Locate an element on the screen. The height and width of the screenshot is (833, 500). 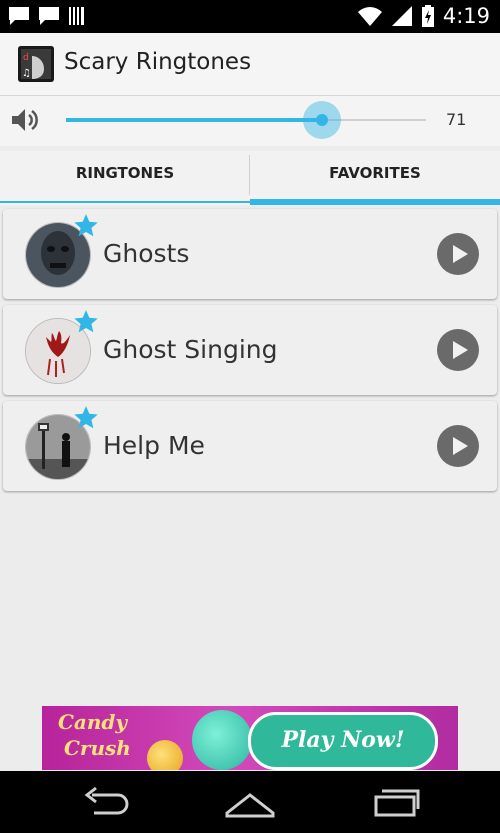
app-logo-icon: d ♫ is located at coordinates (36, 64).